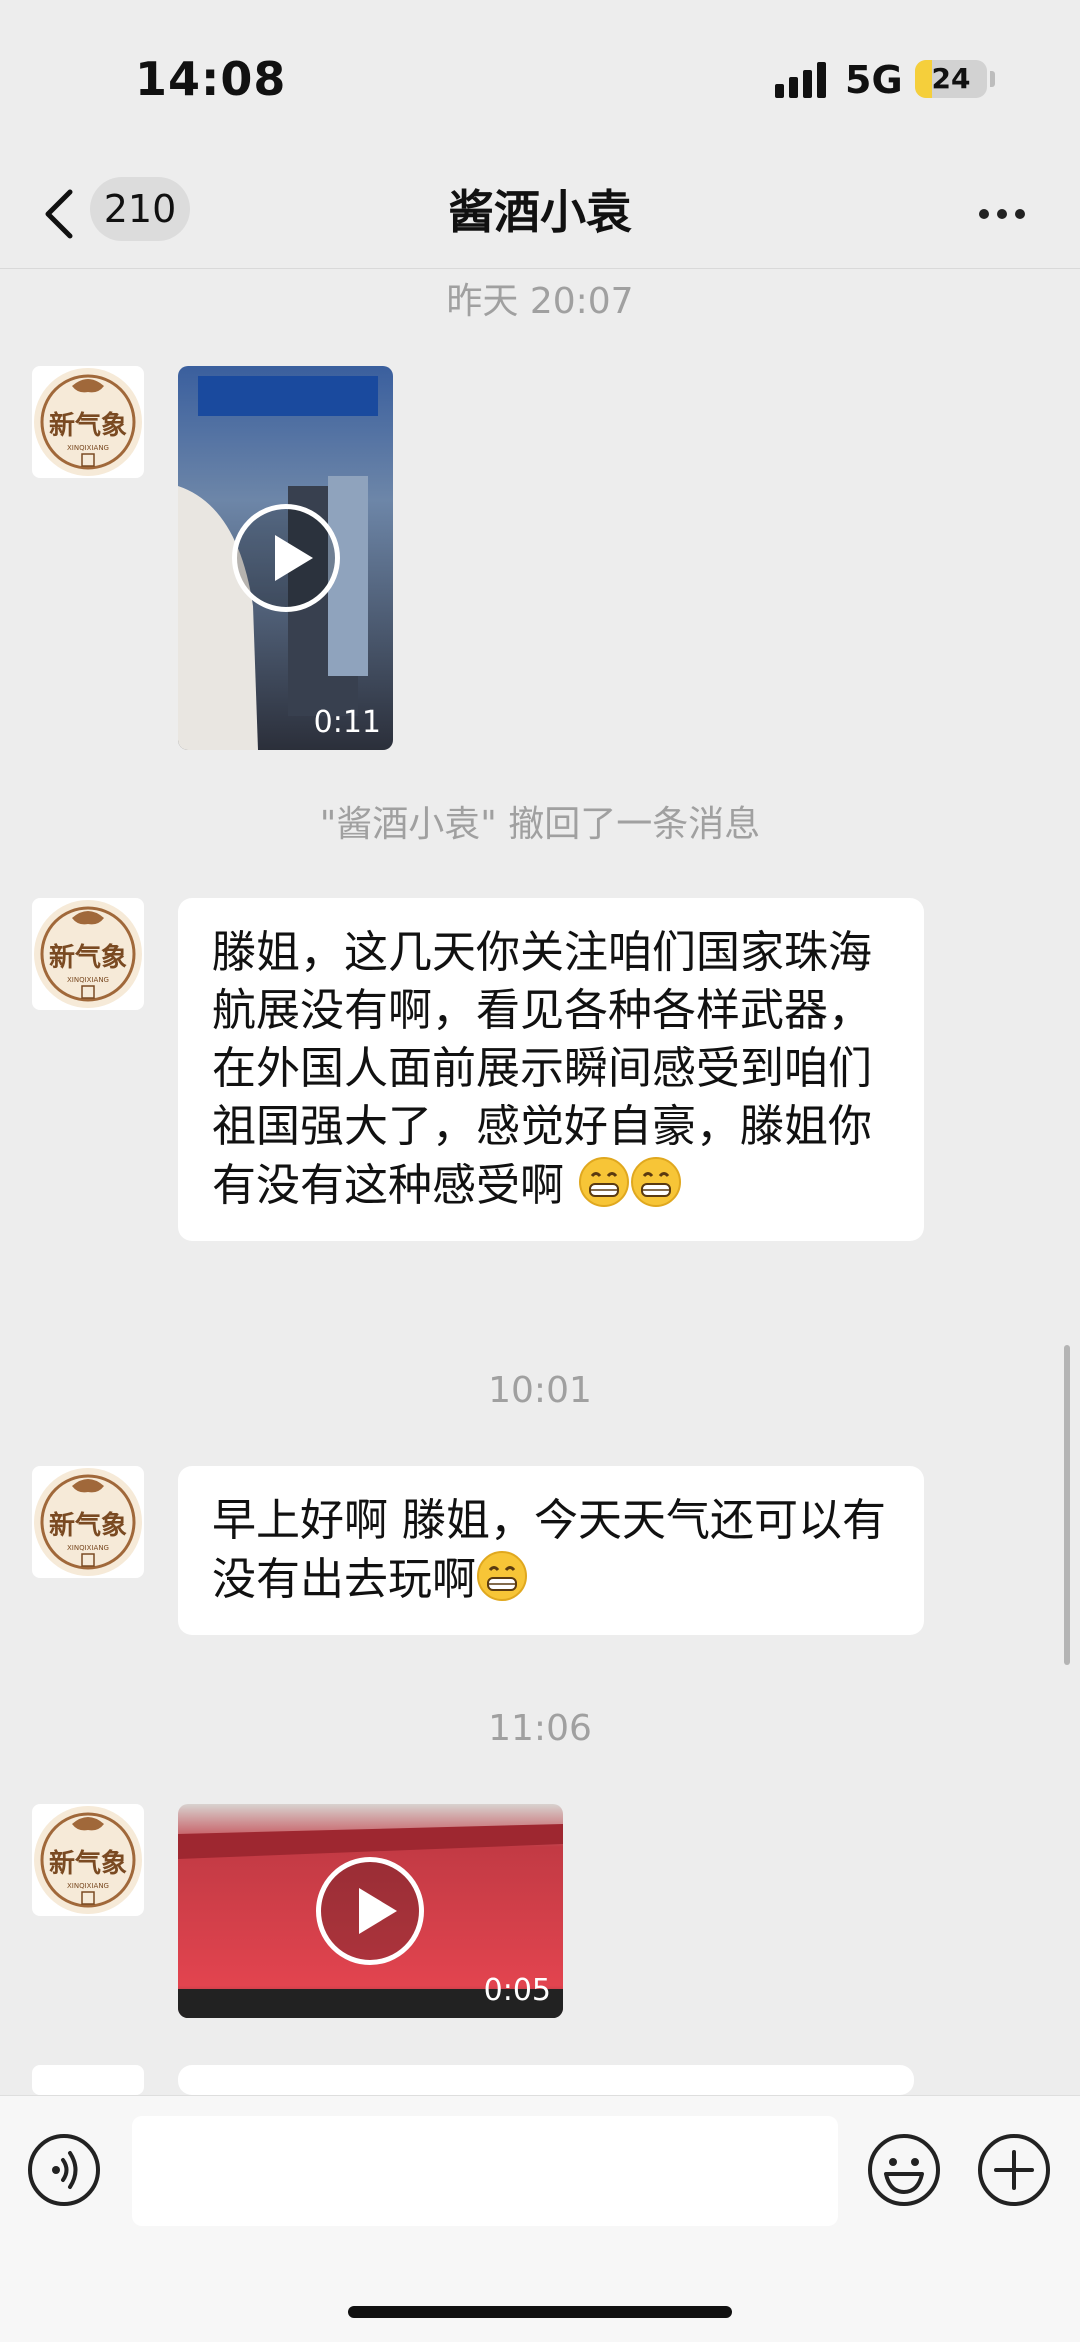 The height and width of the screenshot is (2342, 1080). I want to click on video-duration: 0:05, so click(517, 1990).